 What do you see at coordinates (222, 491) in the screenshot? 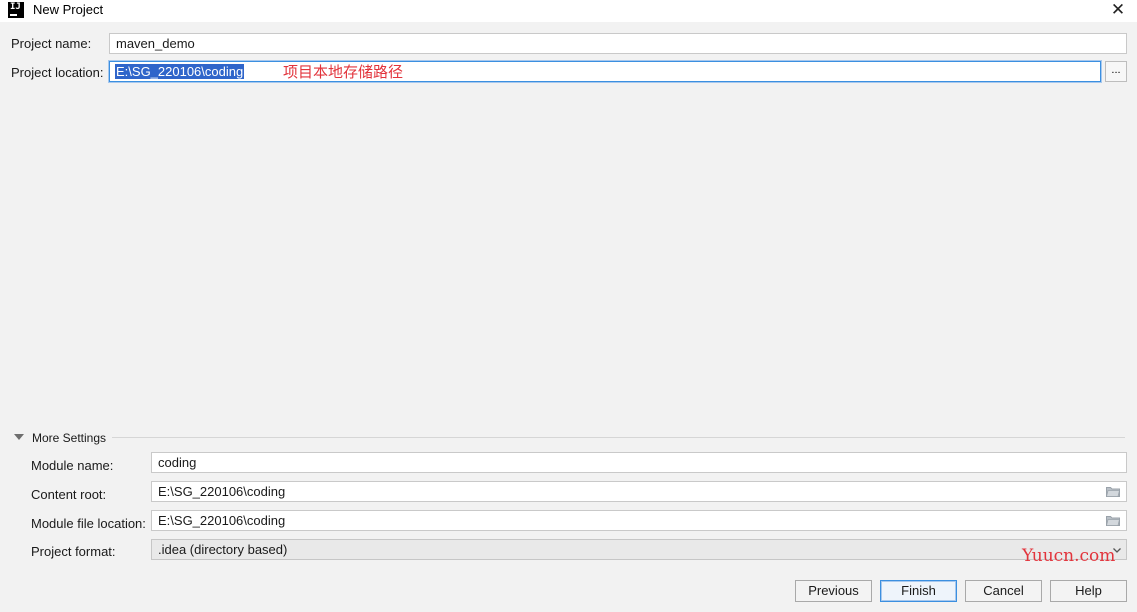
I see `content-root-value: E:\SG_220106\coding` at bounding box center [222, 491].